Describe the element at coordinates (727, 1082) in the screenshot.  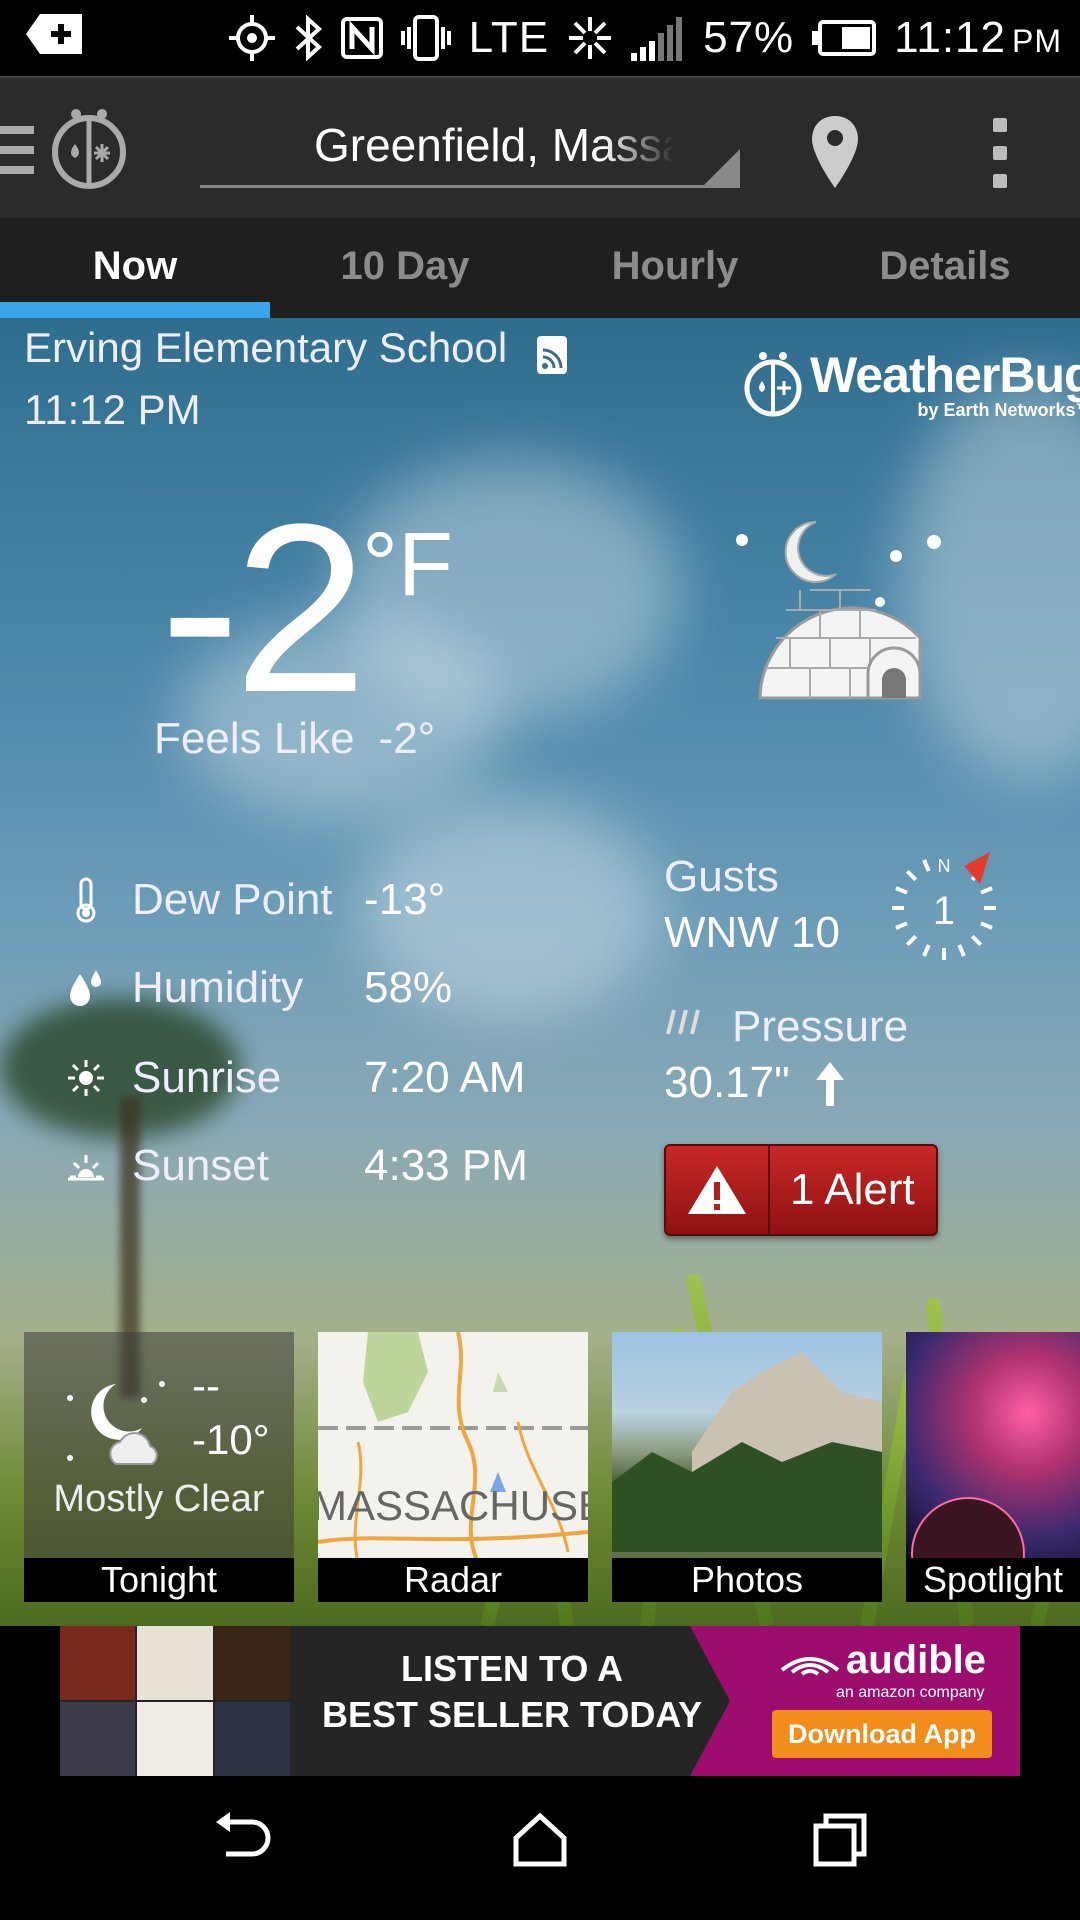
I see `pressure-value: 30.17"` at that location.